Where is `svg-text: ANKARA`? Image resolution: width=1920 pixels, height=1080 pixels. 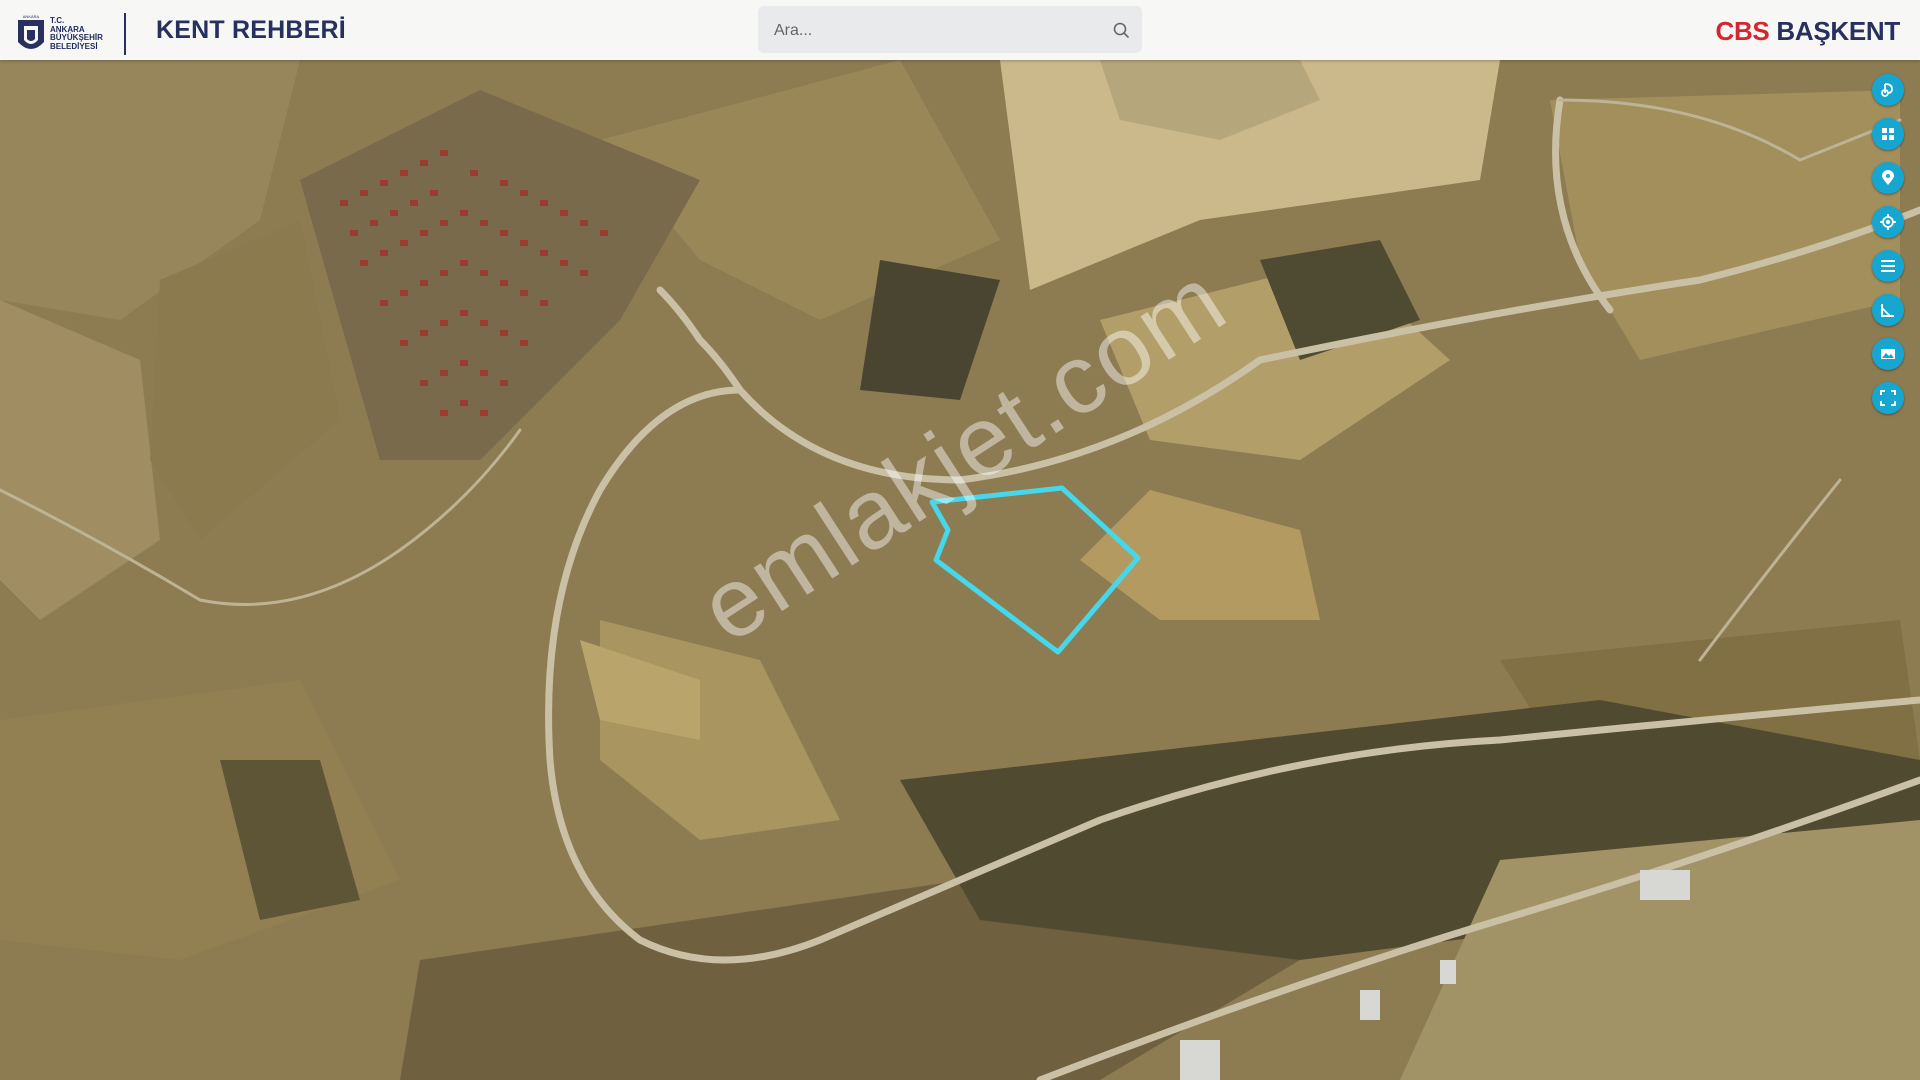 svg-text: ANKARA is located at coordinates (31, 16).